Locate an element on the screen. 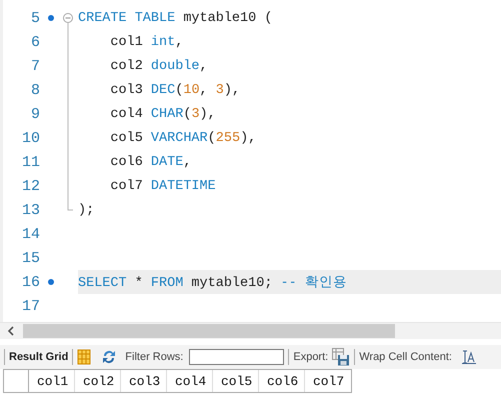 This screenshot has height=417, width=501. scrollbar-thumb is located at coordinates (209, 331).